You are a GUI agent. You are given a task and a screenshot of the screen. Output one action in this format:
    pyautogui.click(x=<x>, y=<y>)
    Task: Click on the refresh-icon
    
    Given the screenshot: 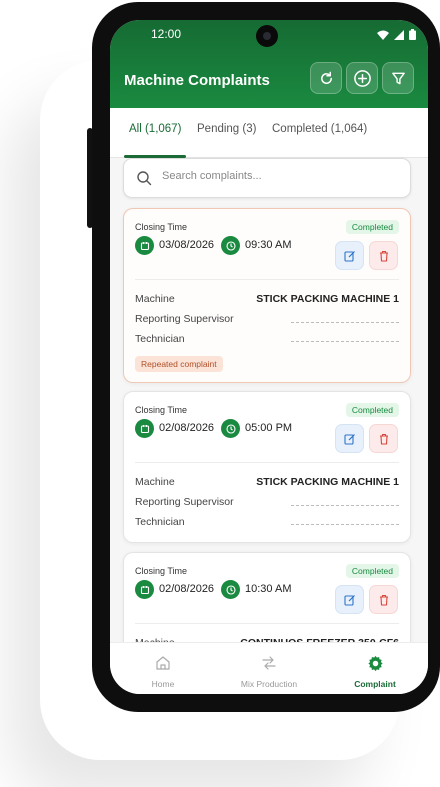 What is the action you would take?
    pyautogui.click(x=326, y=77)
    